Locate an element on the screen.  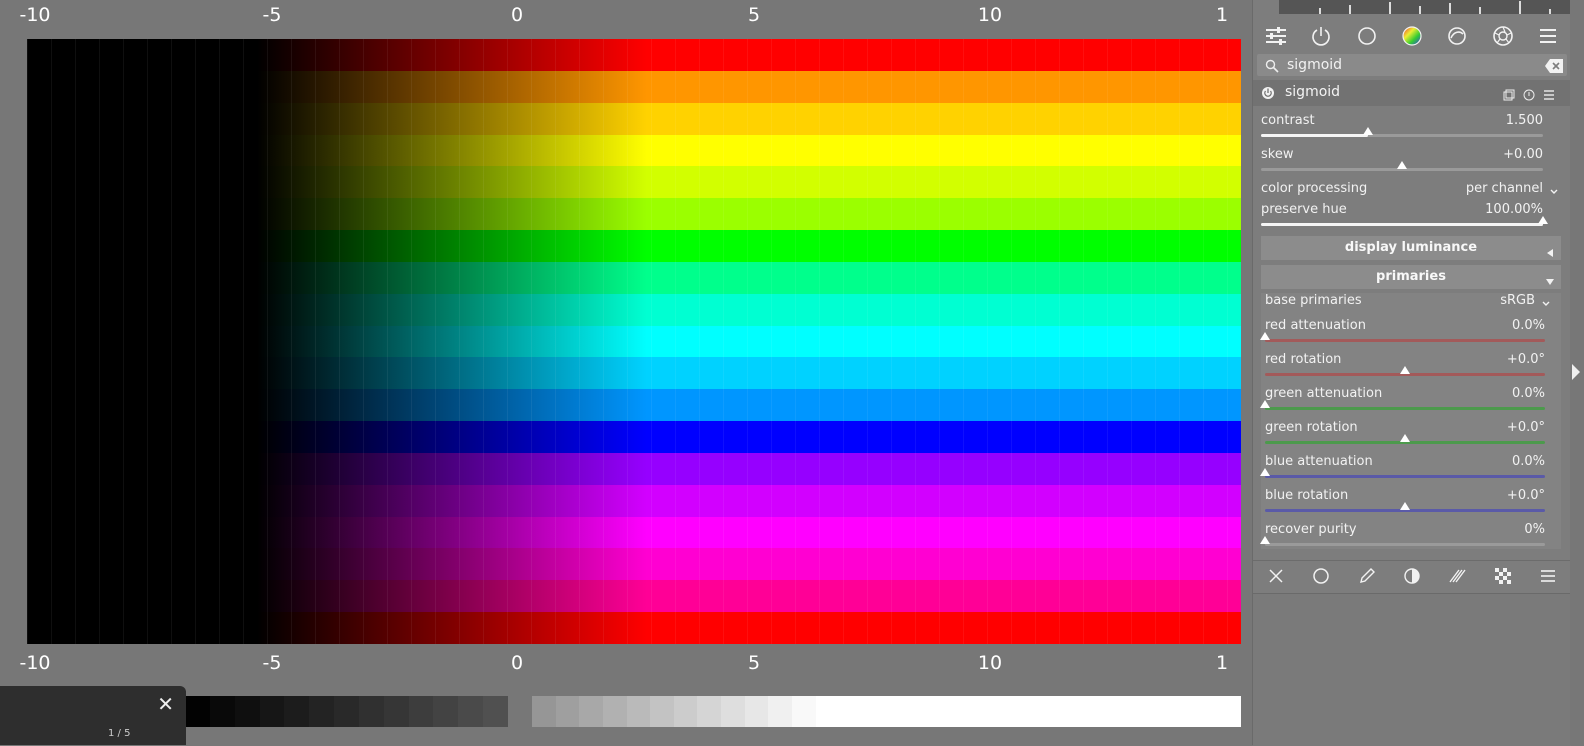
module-power-icon is located at coordinates (1268, 94).